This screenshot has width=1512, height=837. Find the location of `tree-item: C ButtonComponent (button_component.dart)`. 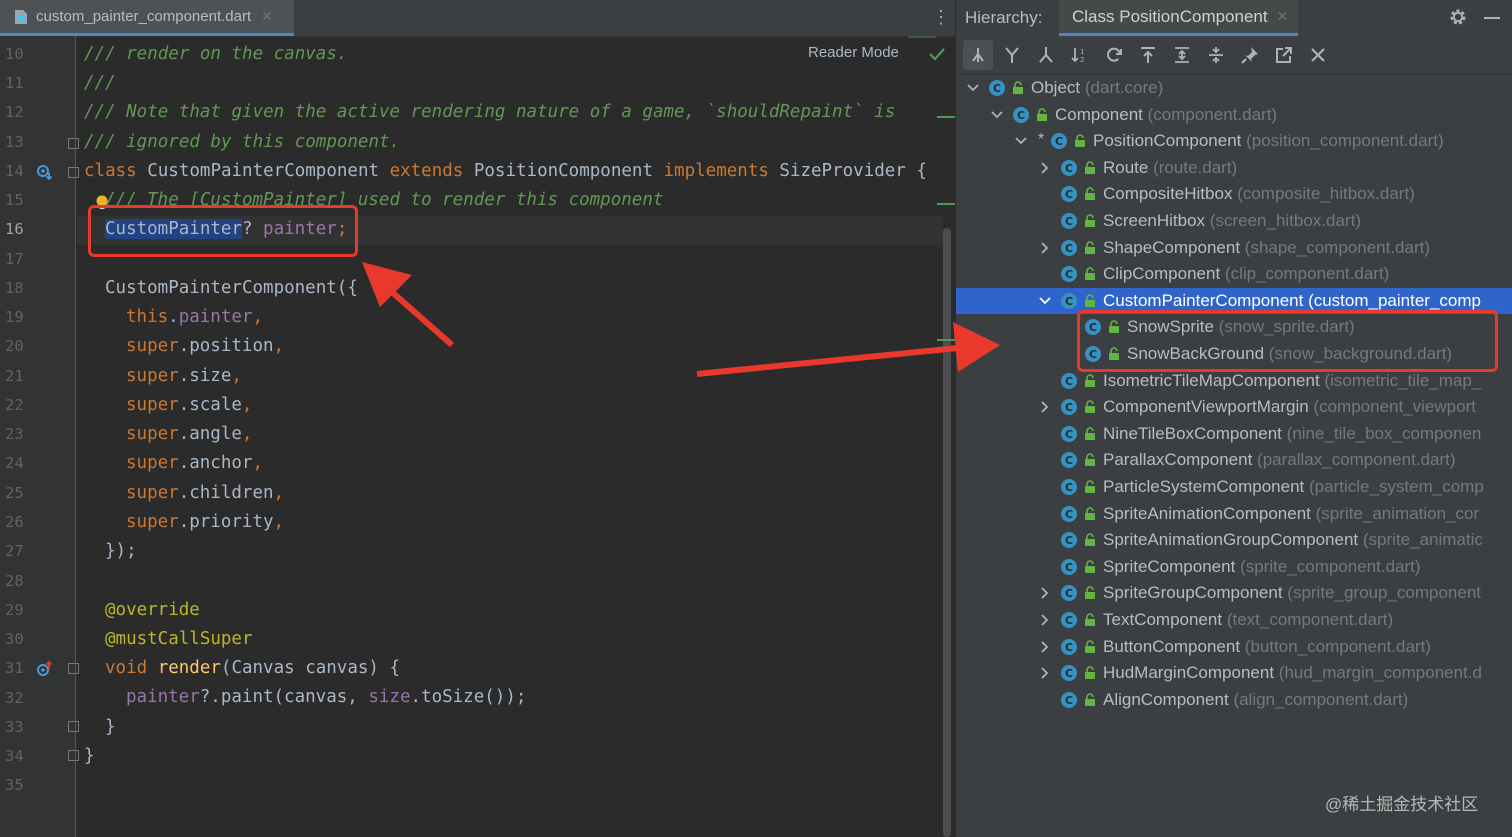

tree-item: C ButtonComponent (button_component.dart) is located at coordinates (1234, 647).